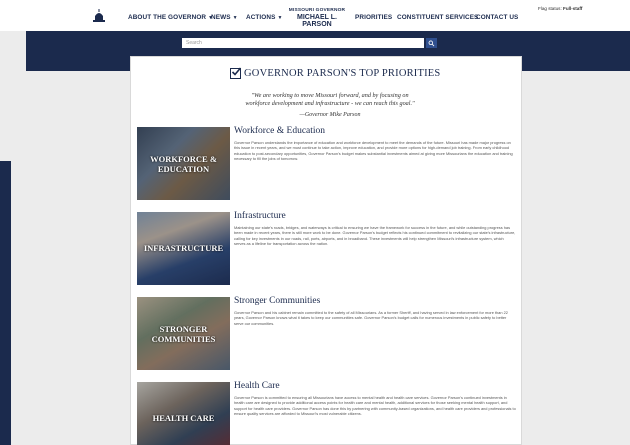 The height and width of the screenshot is (445, 630). I want to click on flag-status: Flag status: Full-staff, so click(560, 8).